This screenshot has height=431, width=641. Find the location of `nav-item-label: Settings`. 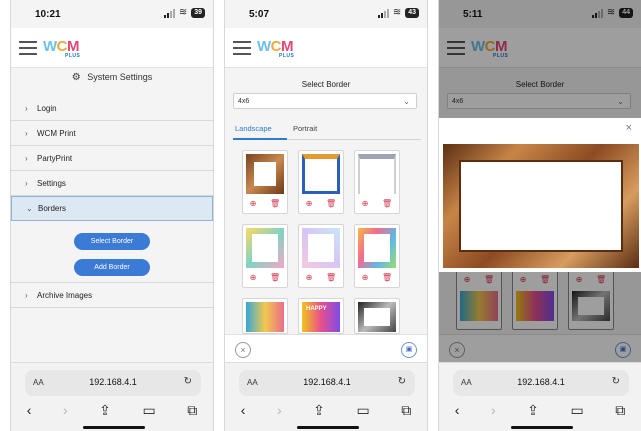

nav-item-label: Settings is located at coordinates (51, 183).